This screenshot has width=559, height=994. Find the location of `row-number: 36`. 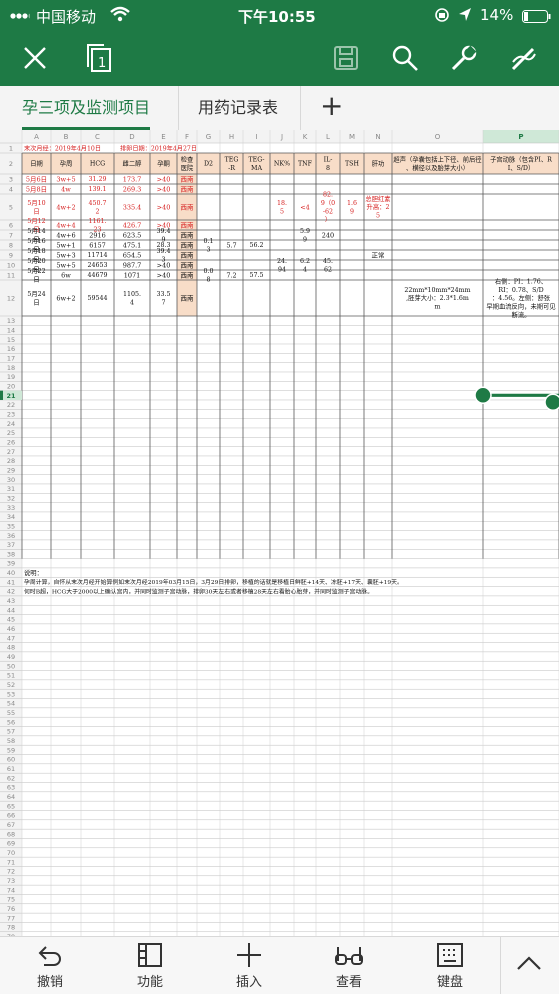

row-number: 36 is located at coordinates (11, 536).